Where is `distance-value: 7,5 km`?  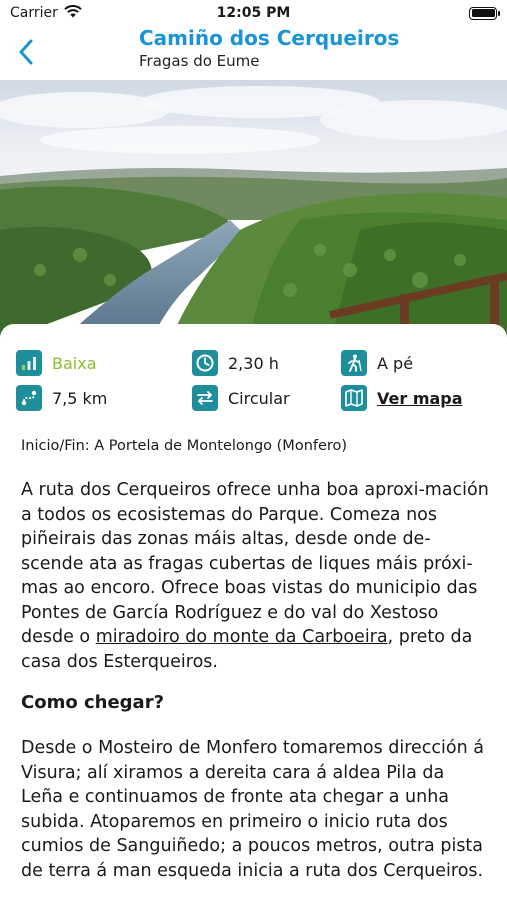
distance-value: 7,5 km is located at coordinates (80, 398).